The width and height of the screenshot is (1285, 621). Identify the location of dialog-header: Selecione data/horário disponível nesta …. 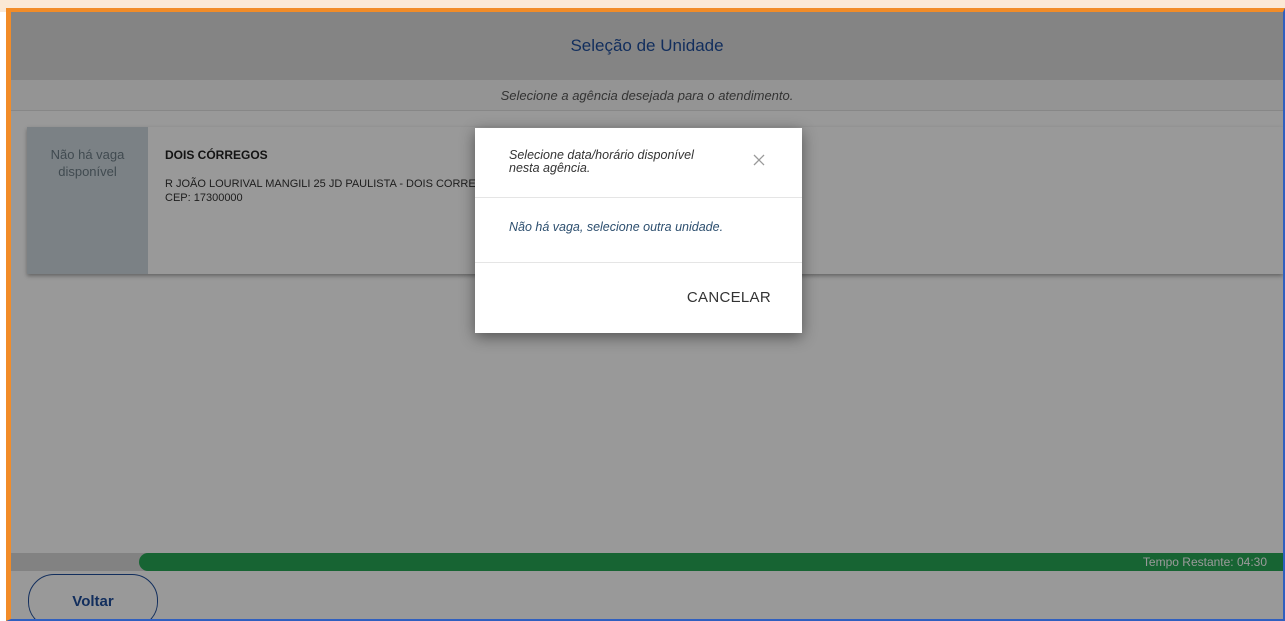
(638, 163).